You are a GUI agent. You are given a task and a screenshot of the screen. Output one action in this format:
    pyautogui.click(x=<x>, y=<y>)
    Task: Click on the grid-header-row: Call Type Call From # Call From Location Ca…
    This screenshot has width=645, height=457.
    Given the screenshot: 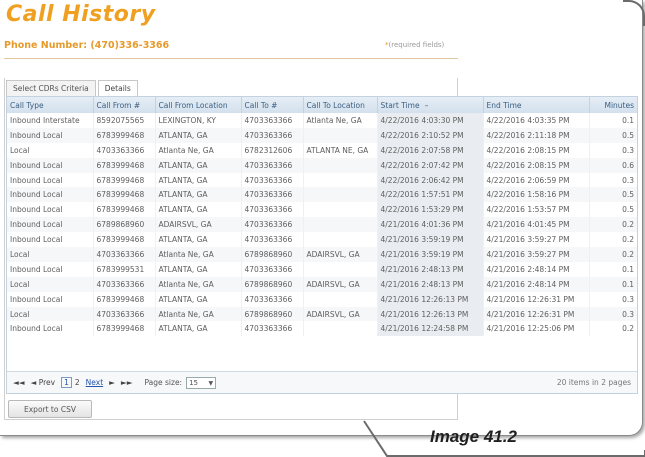 What is the action you would take?
    pyautogui.click(x=322, y=105)
    